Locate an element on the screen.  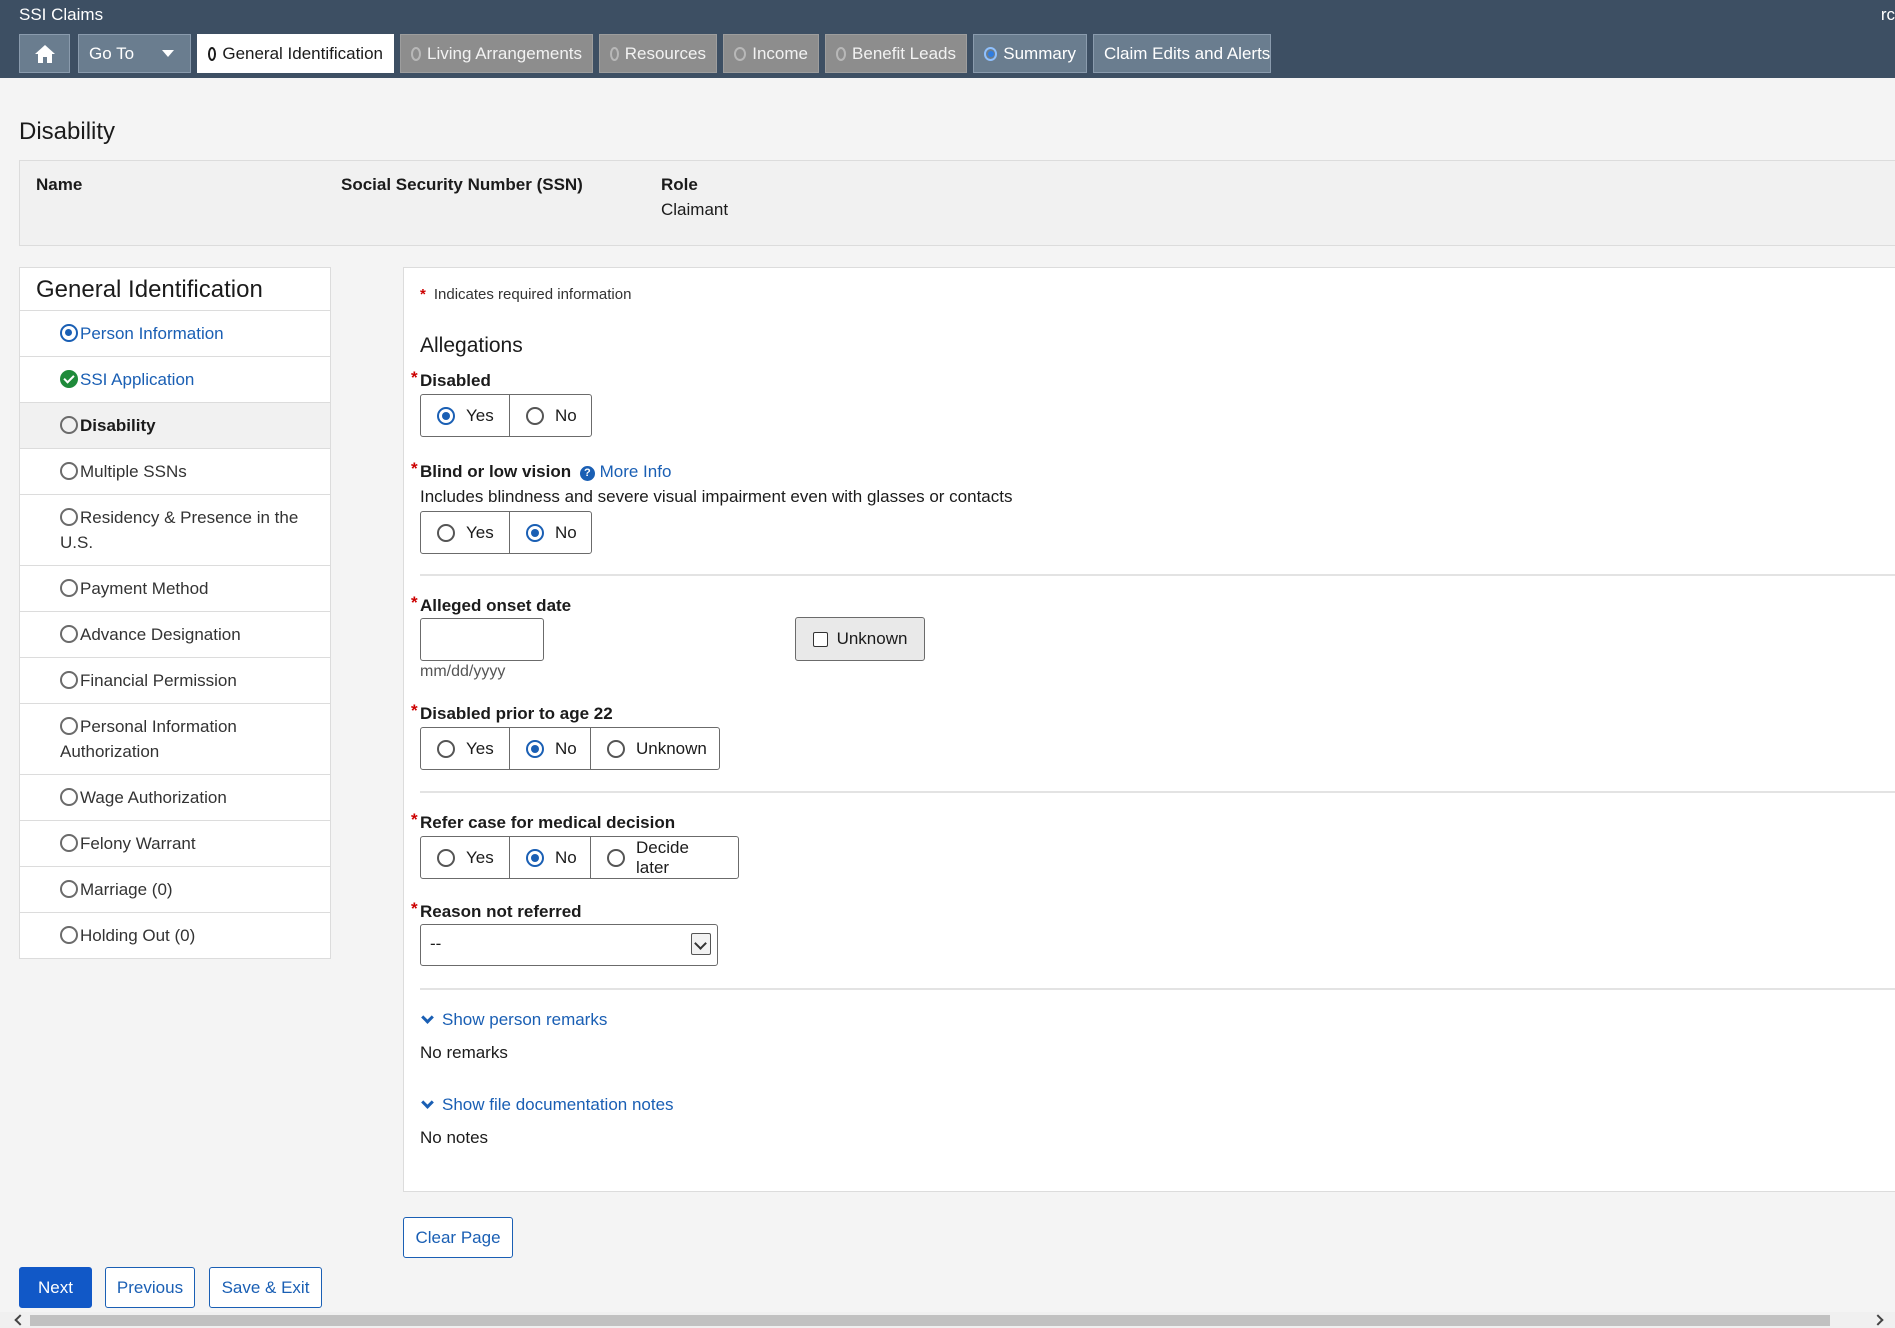
caret-down-icon is located at coordinates (168, 53).